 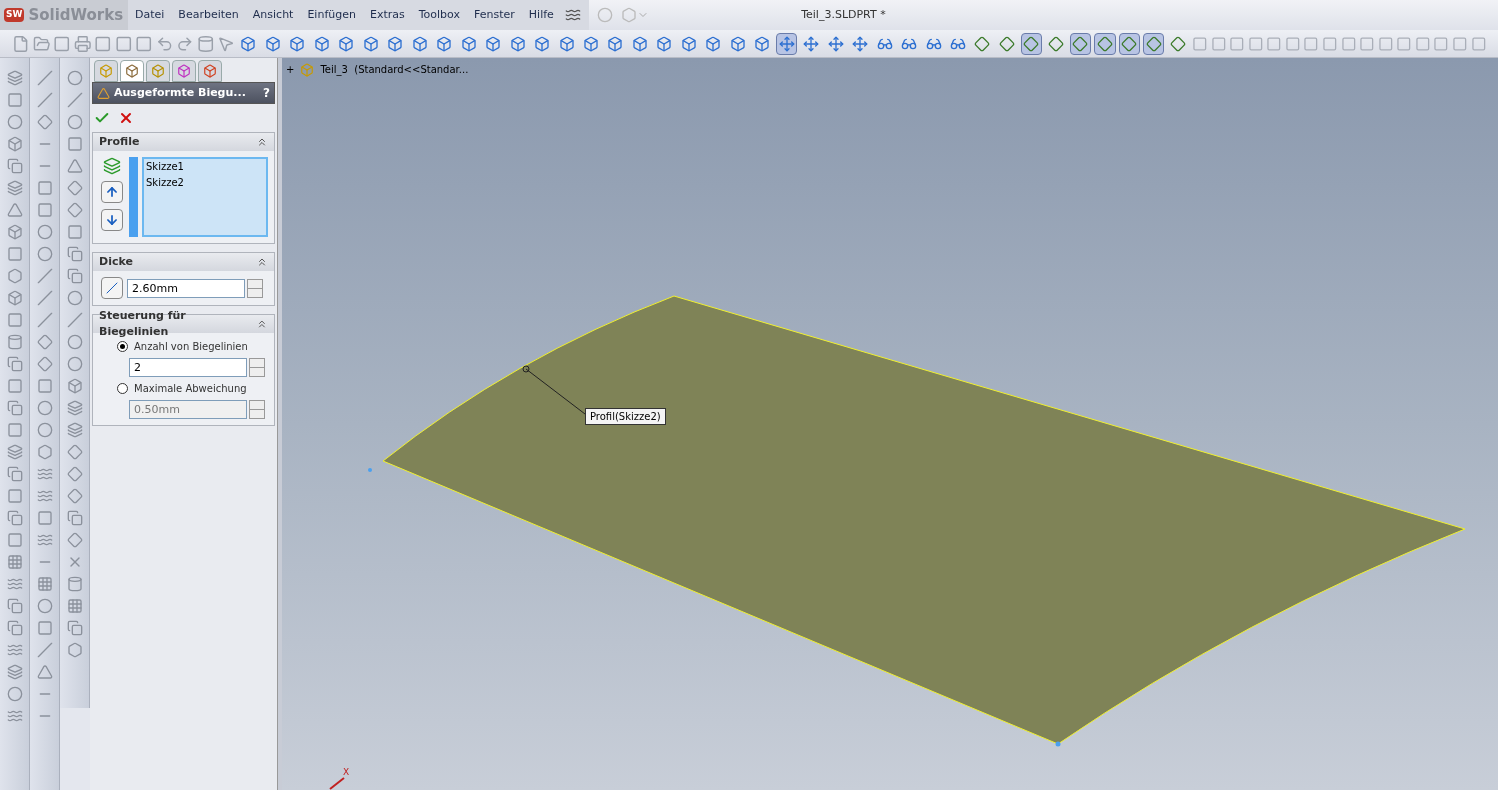 I want to click on thickness-field: 2.60mm, so click(x=186, y=288).